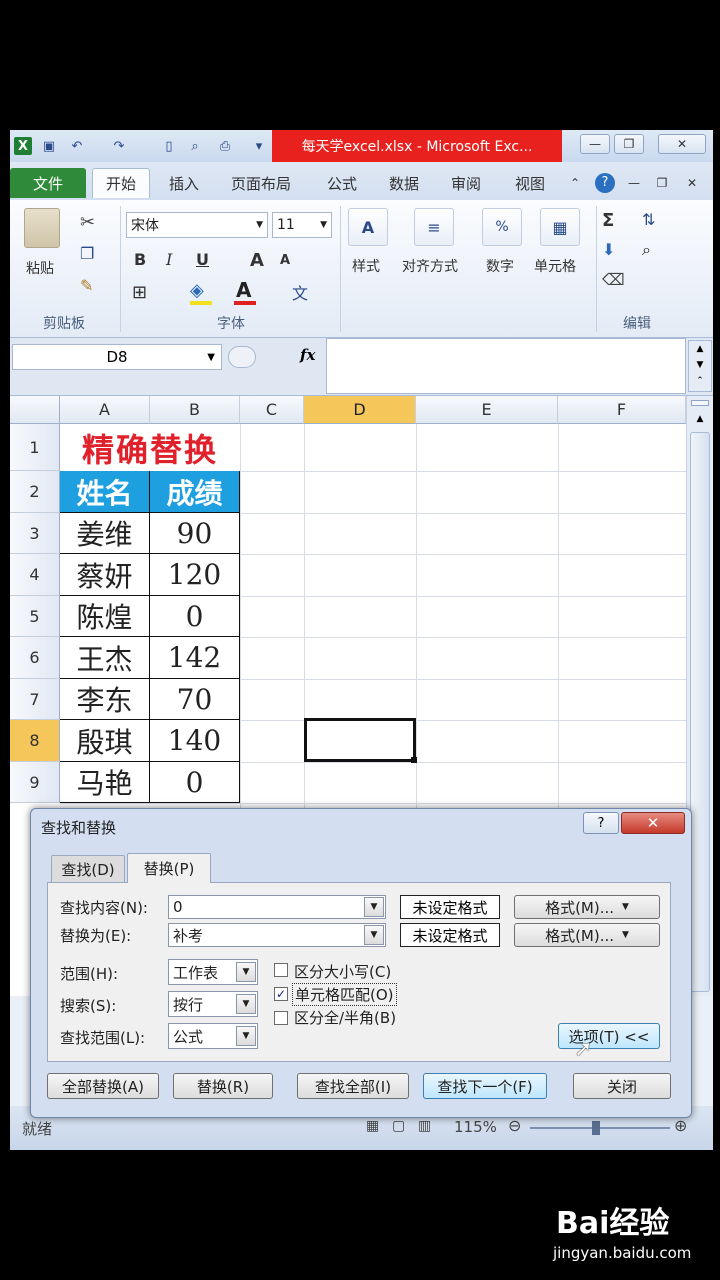  What do you see at coordinates (281, 994) in the screenshot?
I see `match-entire-cell-checkbox: ✓` at bounding box center [281, 994].